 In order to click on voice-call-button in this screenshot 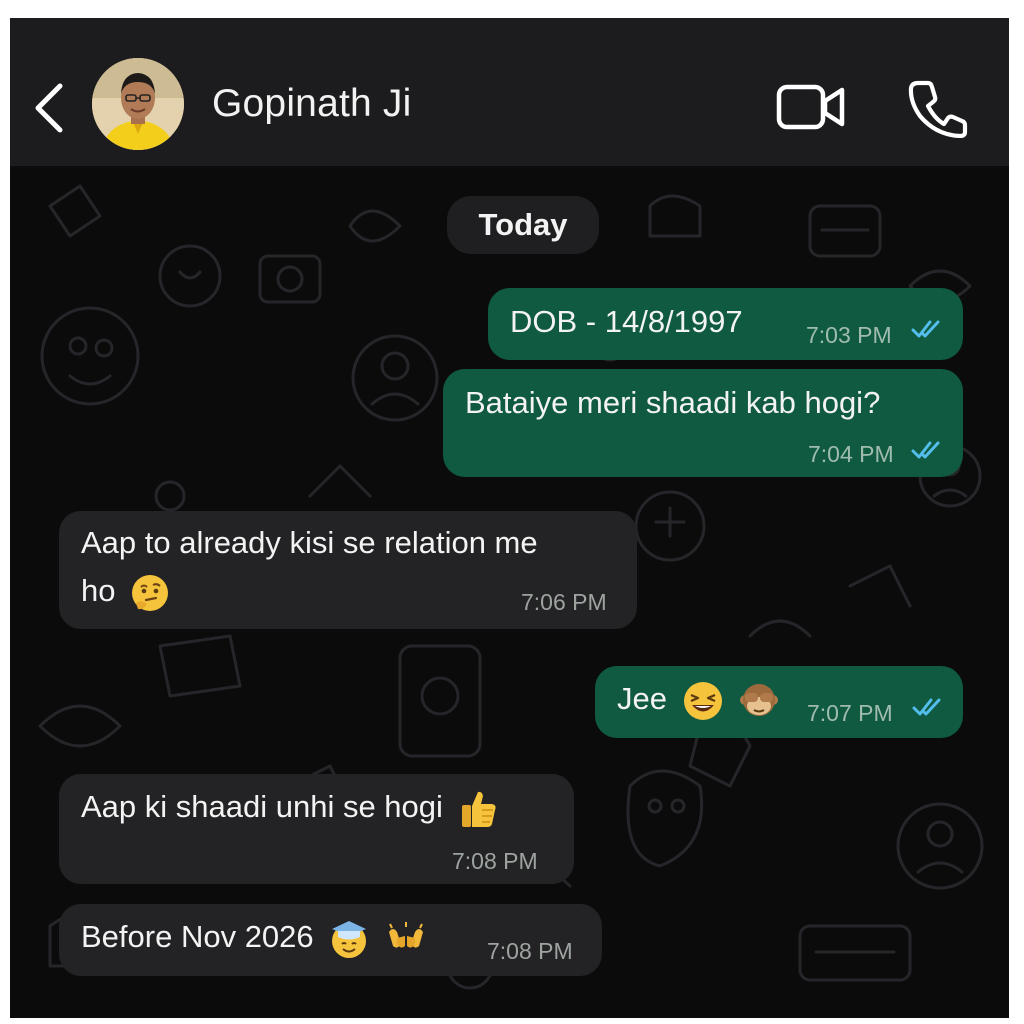, I will do `click(937, 108)`.